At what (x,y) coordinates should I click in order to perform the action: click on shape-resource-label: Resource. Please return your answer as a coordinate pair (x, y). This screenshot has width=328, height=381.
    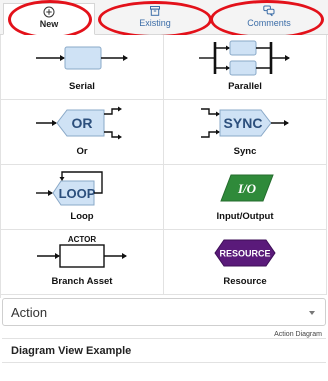
    Looking at the image, I should click on (245, 281).